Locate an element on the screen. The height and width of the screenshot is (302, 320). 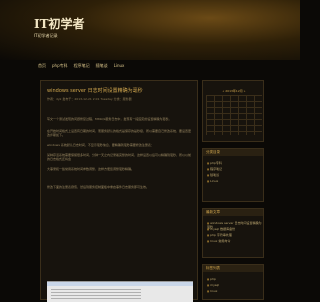
list-item: 随笔谈 is located at coordinates (213, 175).